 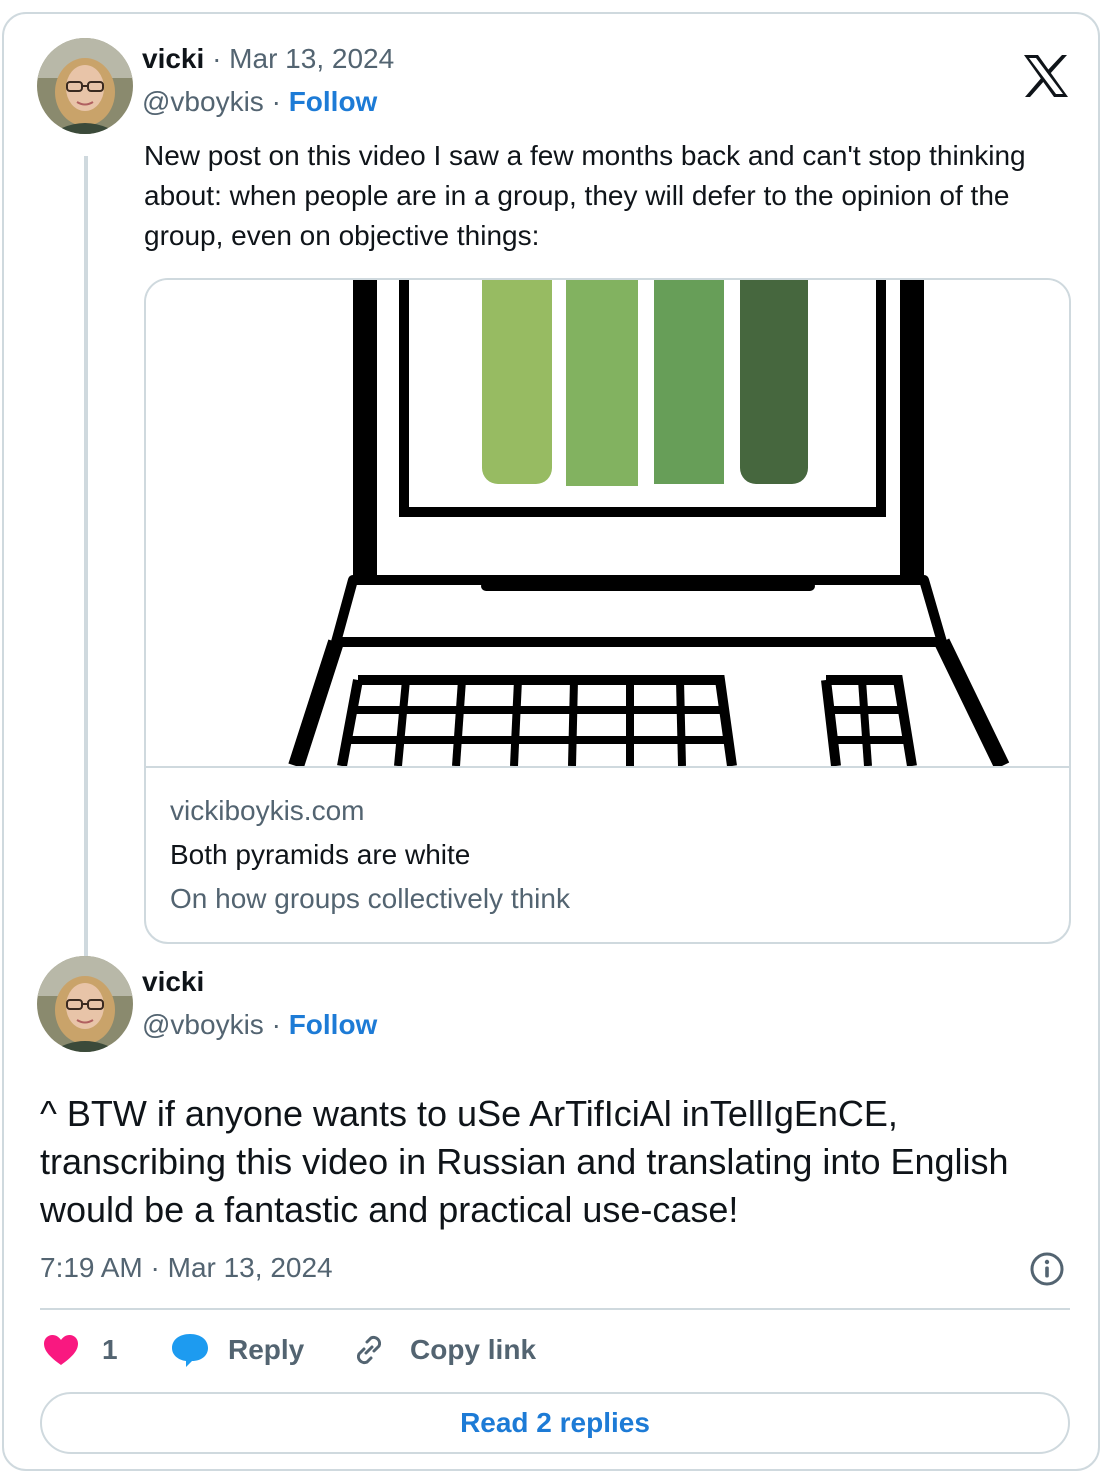 What do you see at coordinates (555, 1309) in the screenshot?
I see `divider` at bounding box center [555, 1309].